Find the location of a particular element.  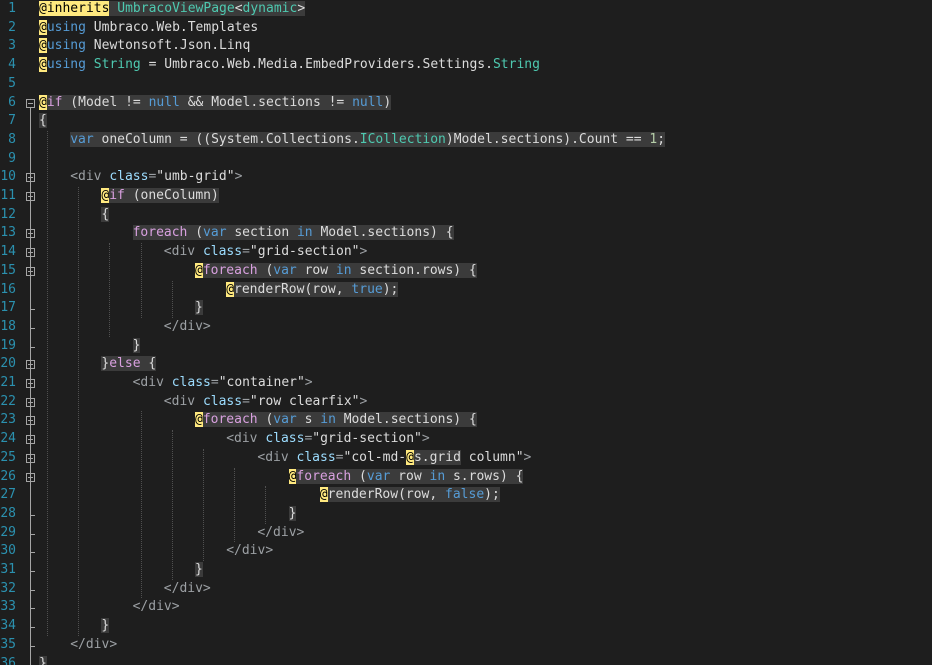

code-token: row is located at coordinates (410, 476).